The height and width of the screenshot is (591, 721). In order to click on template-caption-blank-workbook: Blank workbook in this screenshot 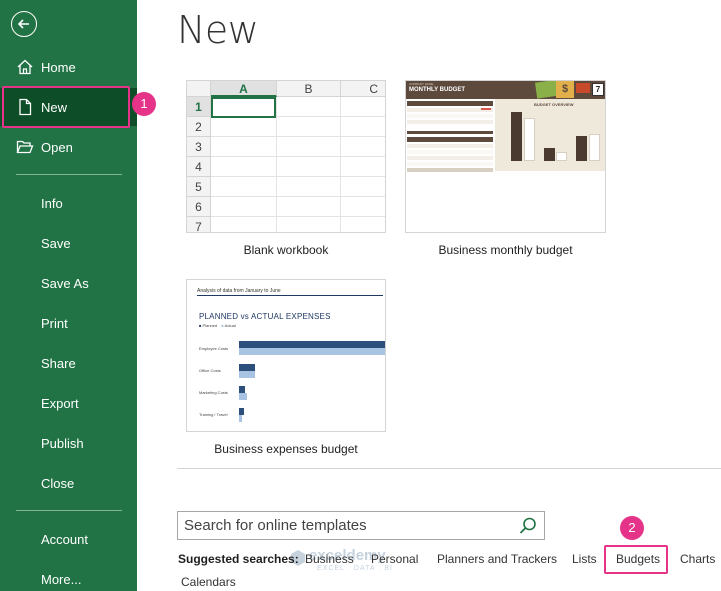, I will do `click(286, 250)`.